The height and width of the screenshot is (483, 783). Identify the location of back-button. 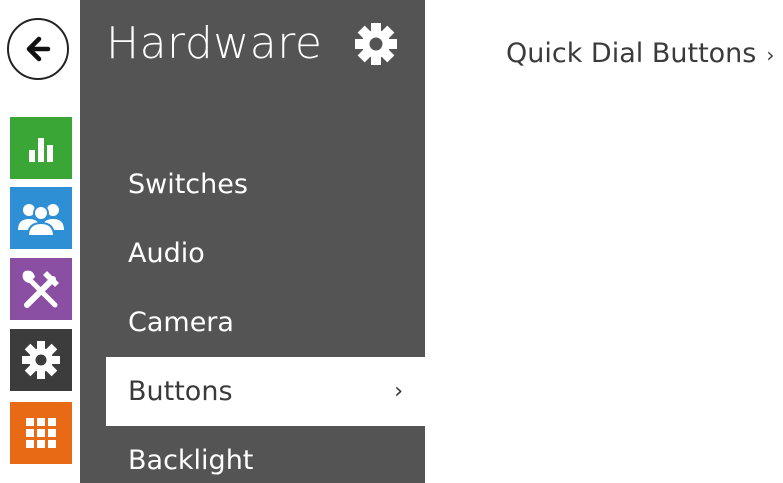
(38, 49).